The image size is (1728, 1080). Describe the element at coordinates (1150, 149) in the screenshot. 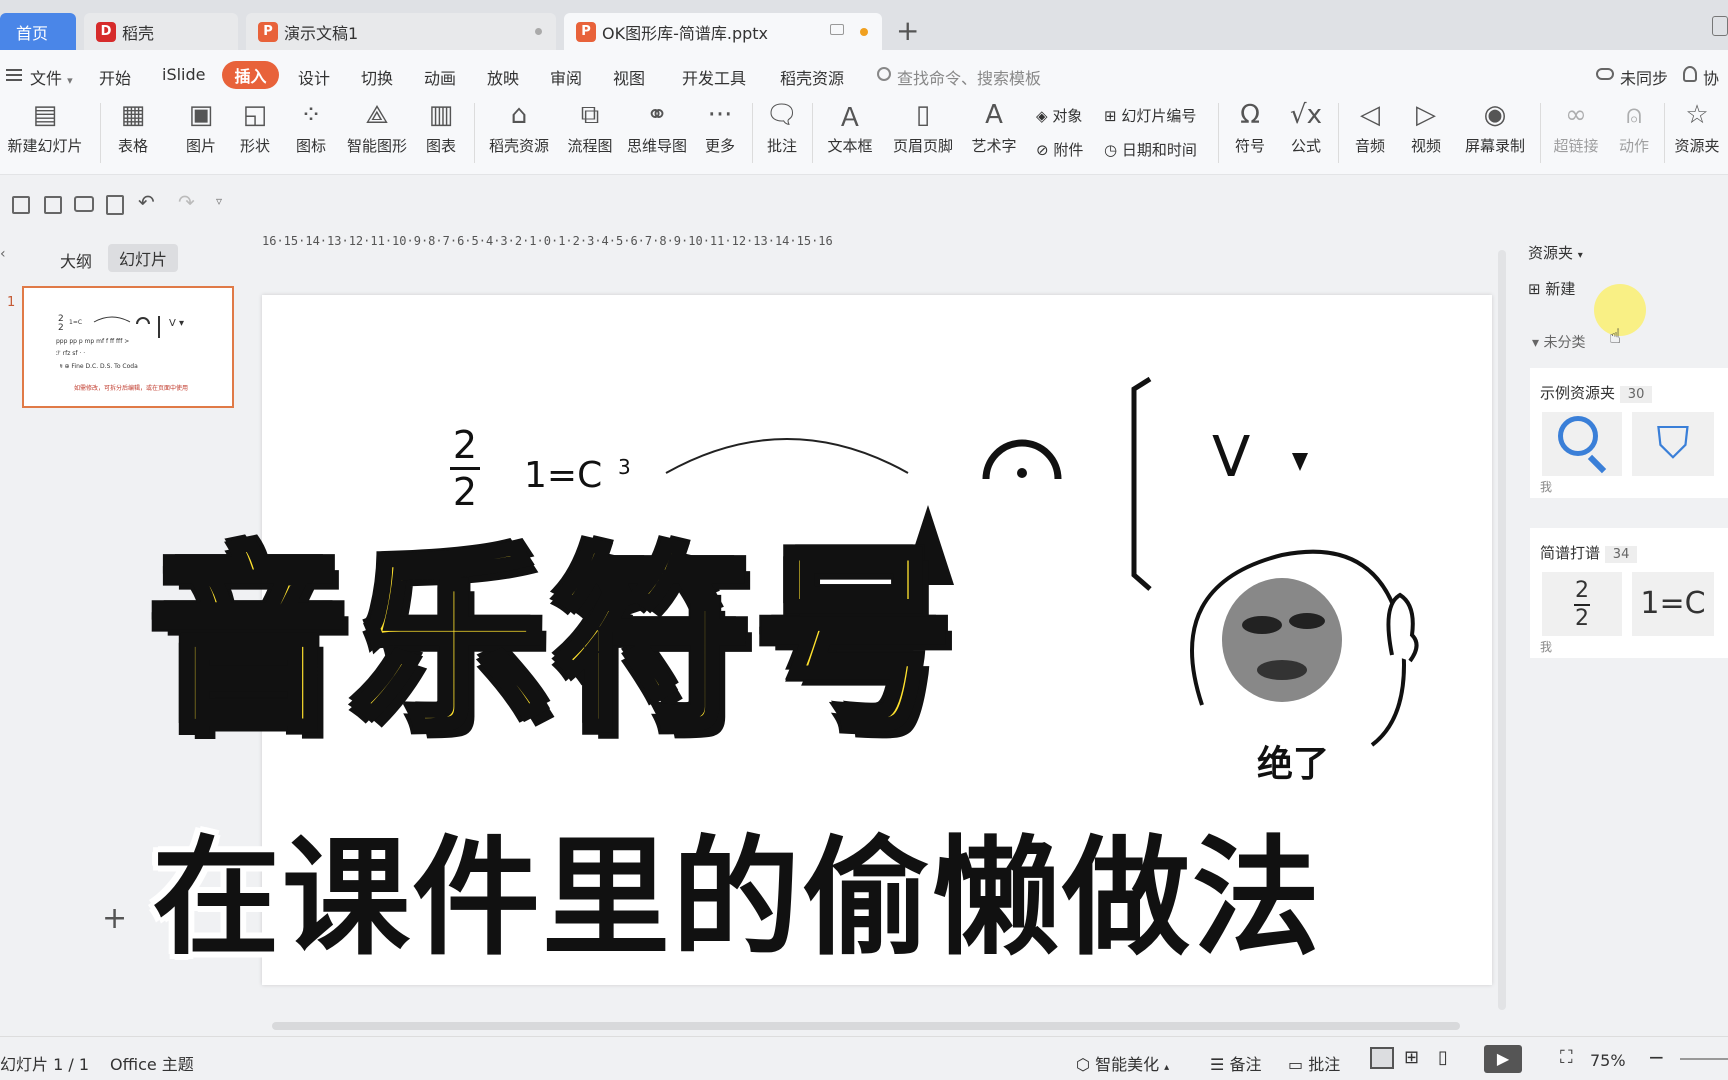

I see `datetime-button: ◷ 日期和时间` at that location.